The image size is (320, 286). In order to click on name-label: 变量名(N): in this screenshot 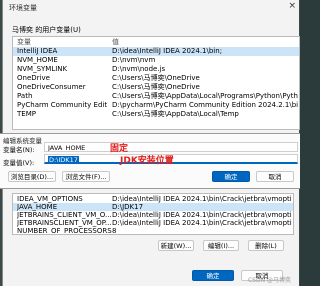, I will do `click(19, 150)`.